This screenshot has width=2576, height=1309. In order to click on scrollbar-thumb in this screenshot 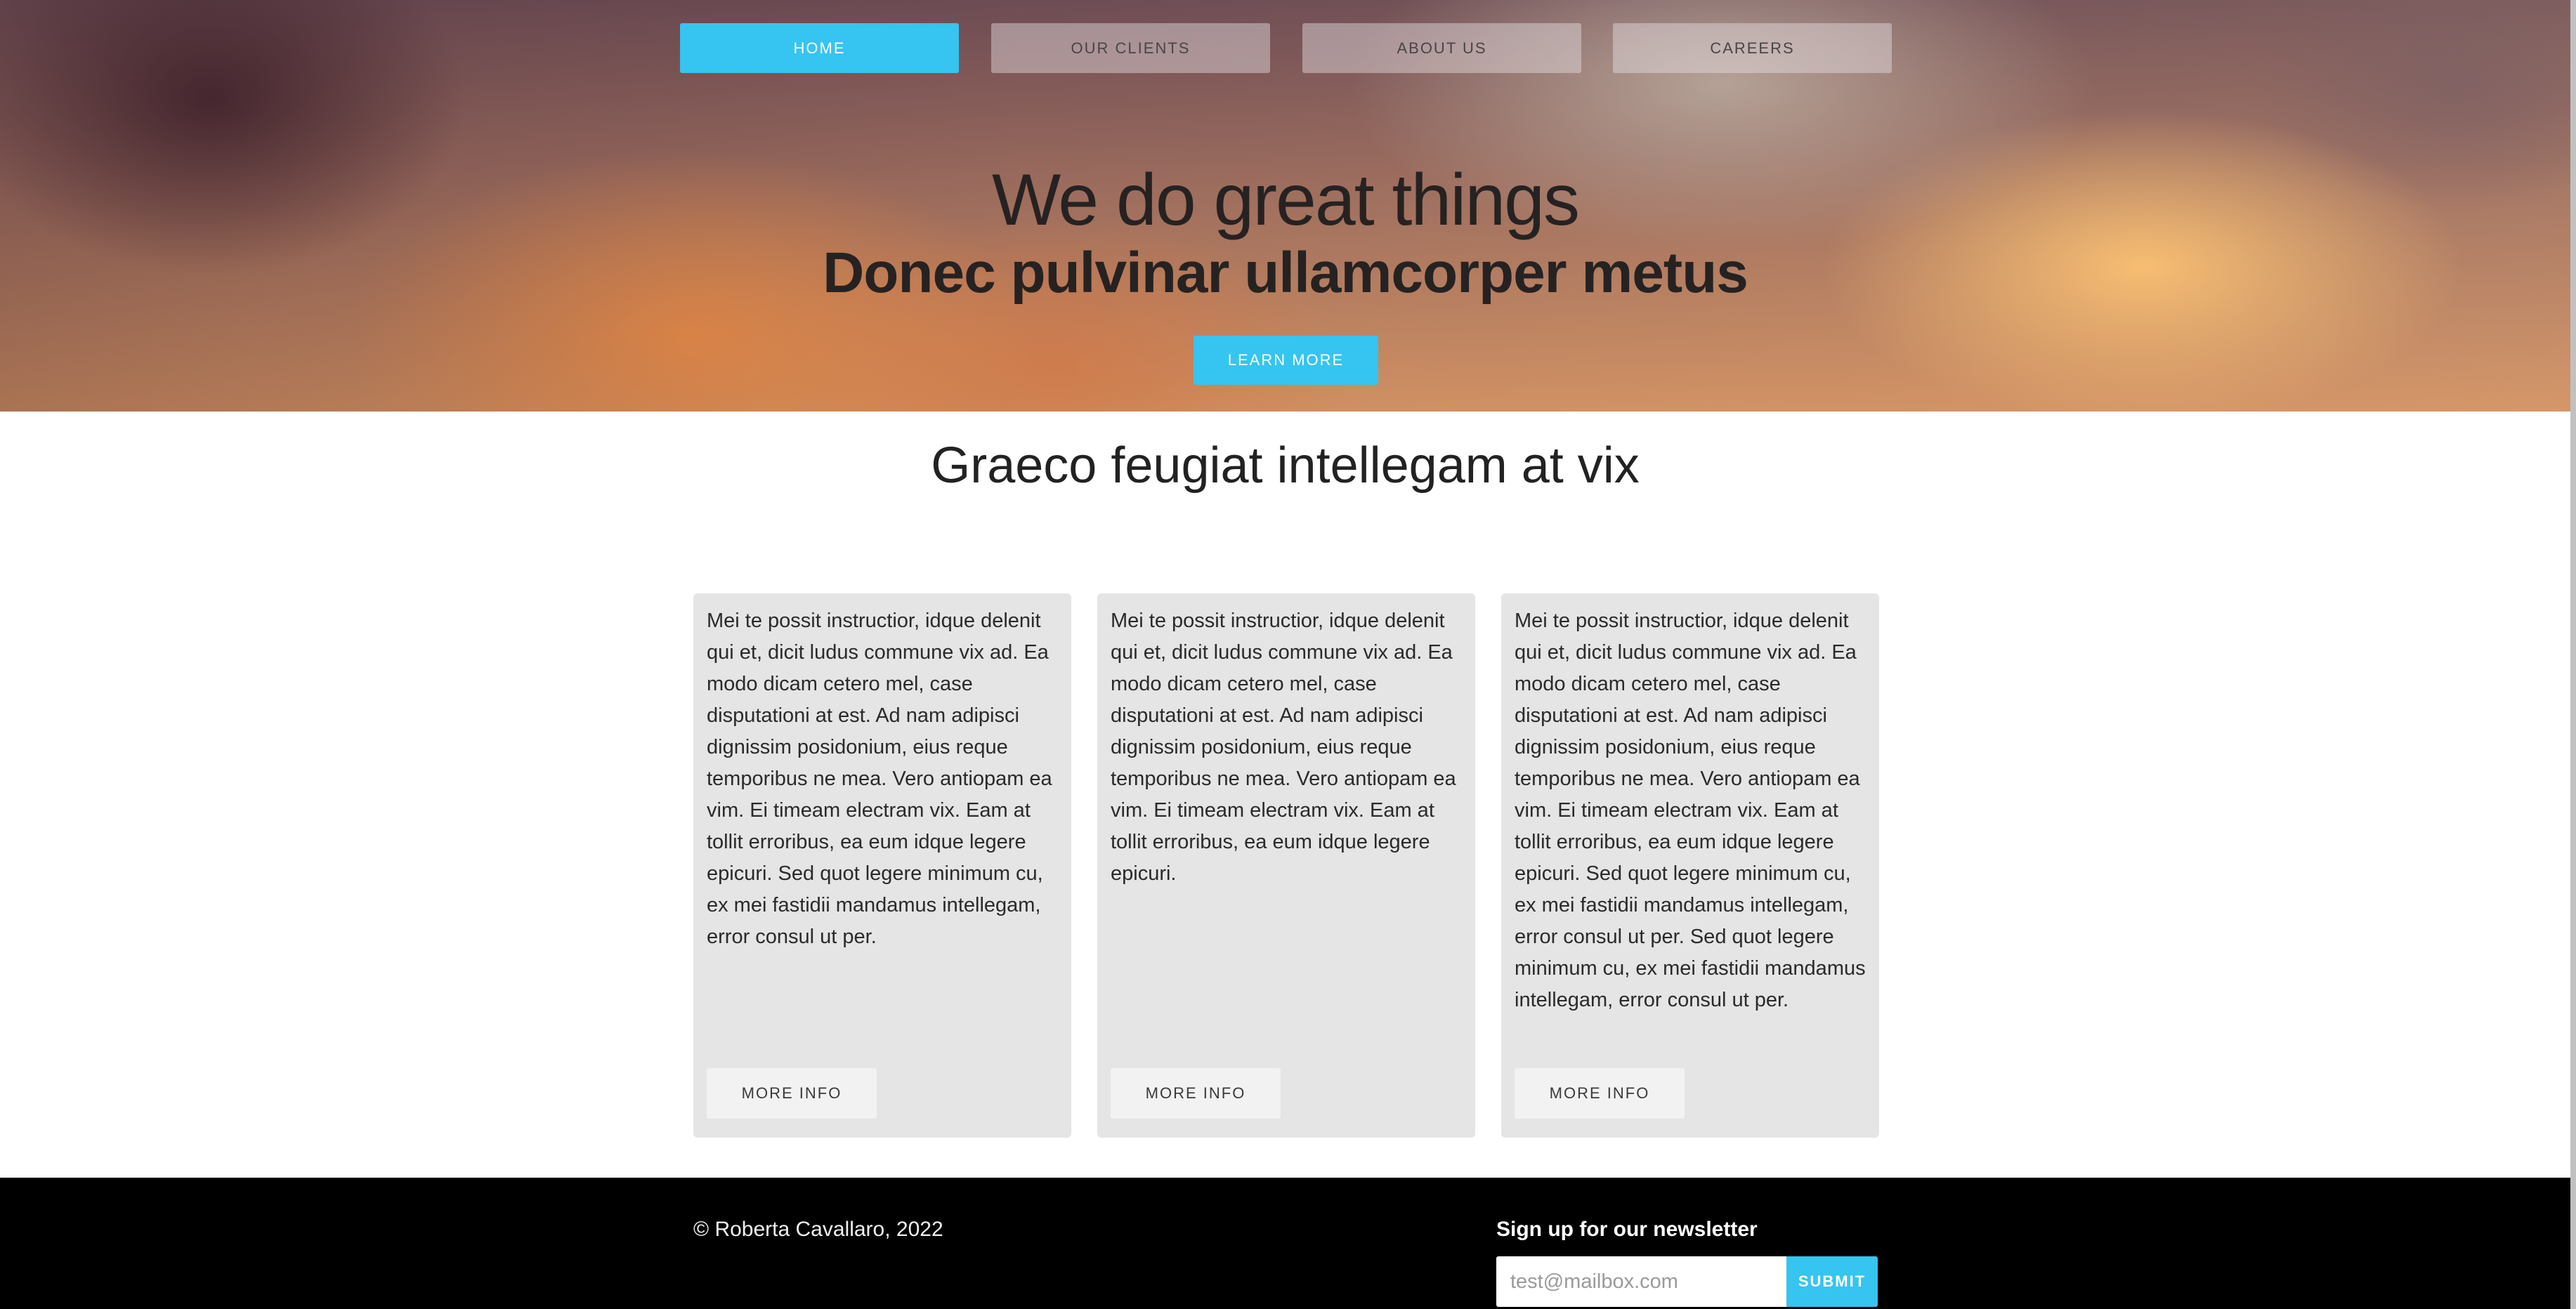, I will do `click(2573, 655)`.